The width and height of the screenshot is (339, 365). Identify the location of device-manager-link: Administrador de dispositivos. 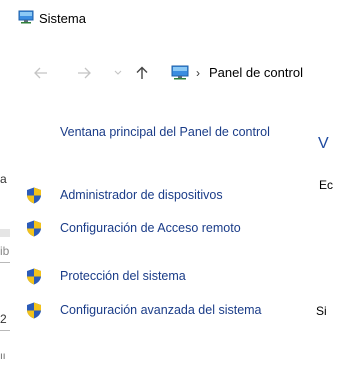
(156, 195).